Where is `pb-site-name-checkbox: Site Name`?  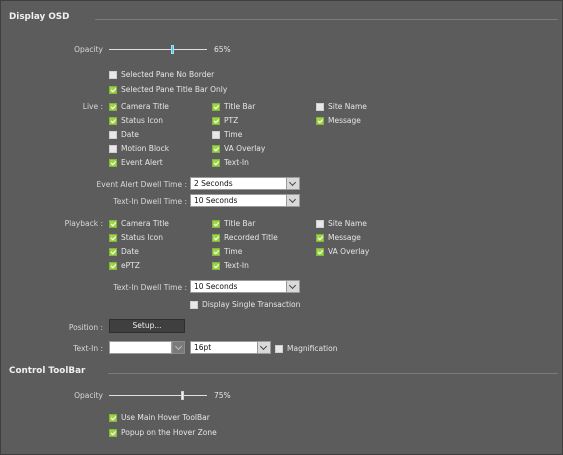 pb-site-name-checkbox: Site Name is located at coordinates (341, 223).